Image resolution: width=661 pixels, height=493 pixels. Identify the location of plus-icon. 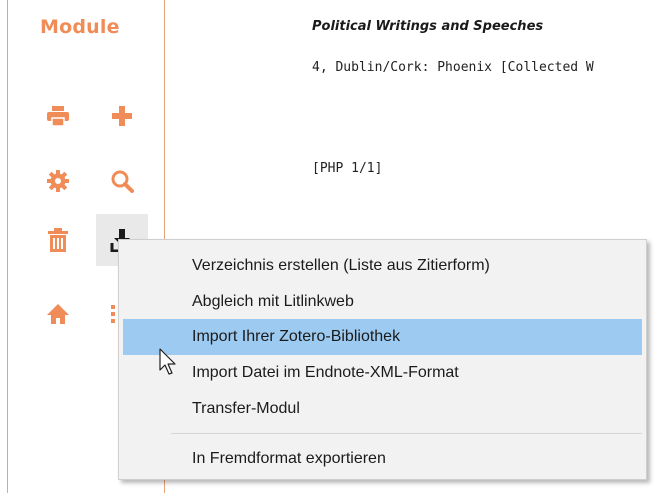
(122, 116).